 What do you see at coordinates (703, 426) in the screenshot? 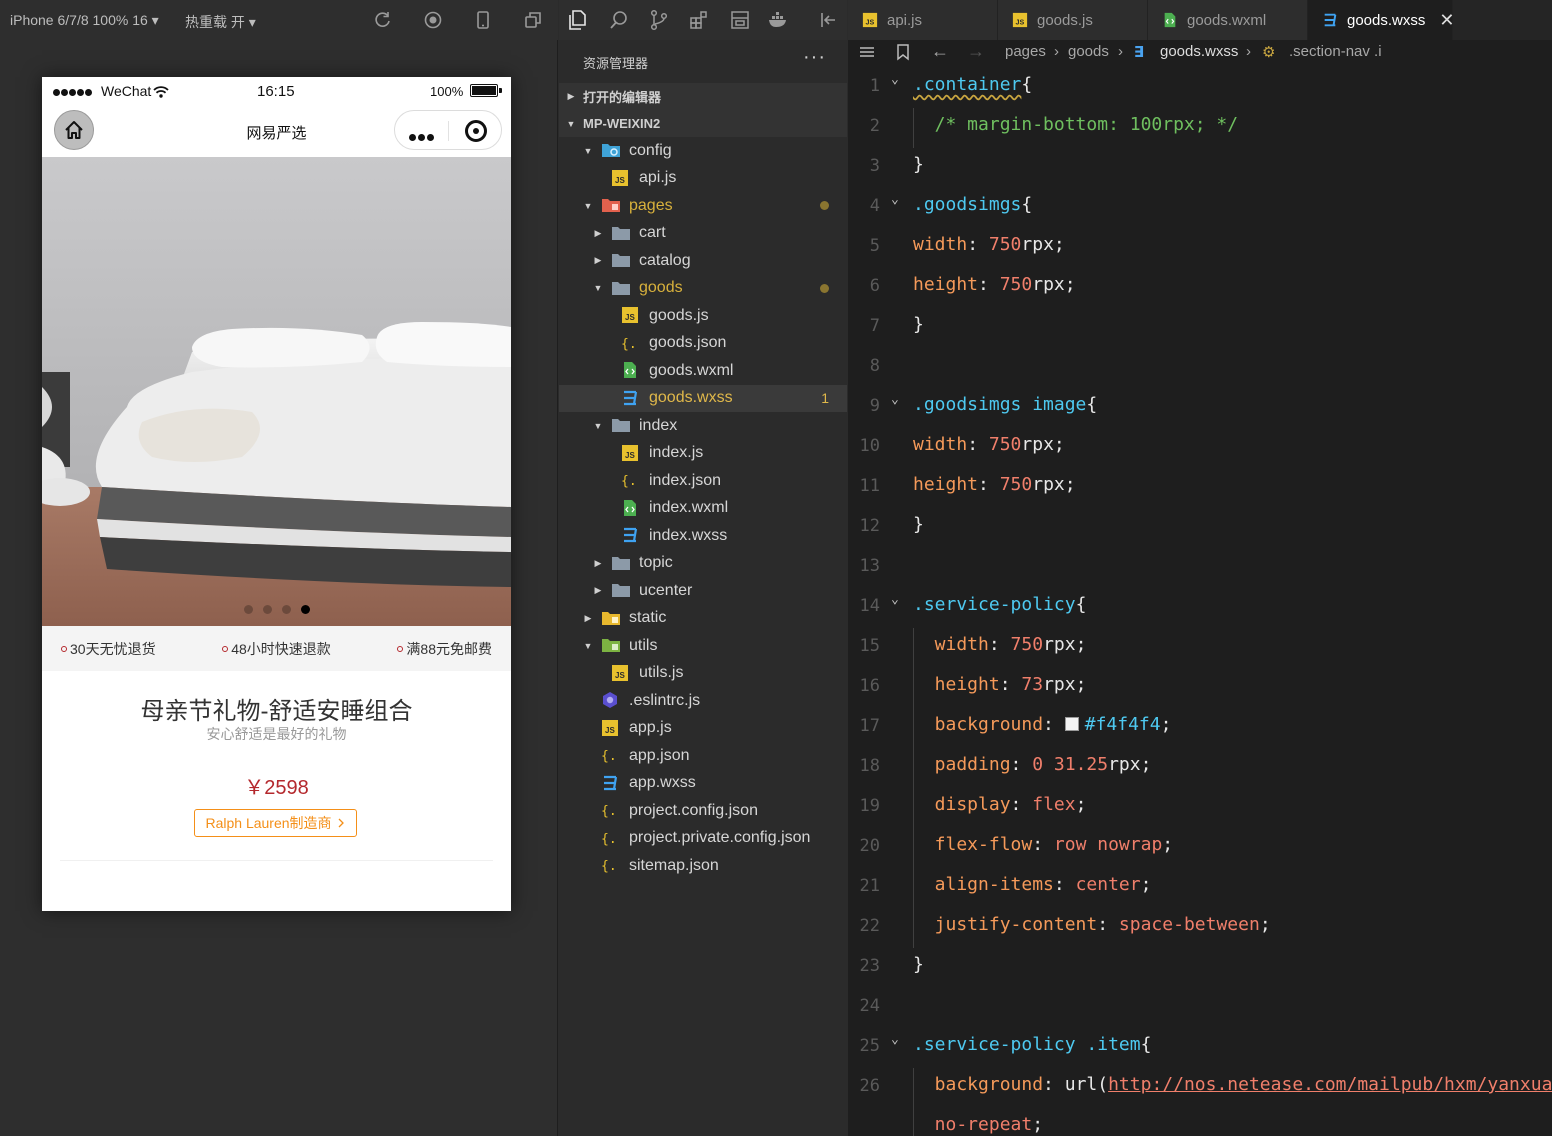
I see `folder-row: ▼ index` at bounding box center [703, 426].